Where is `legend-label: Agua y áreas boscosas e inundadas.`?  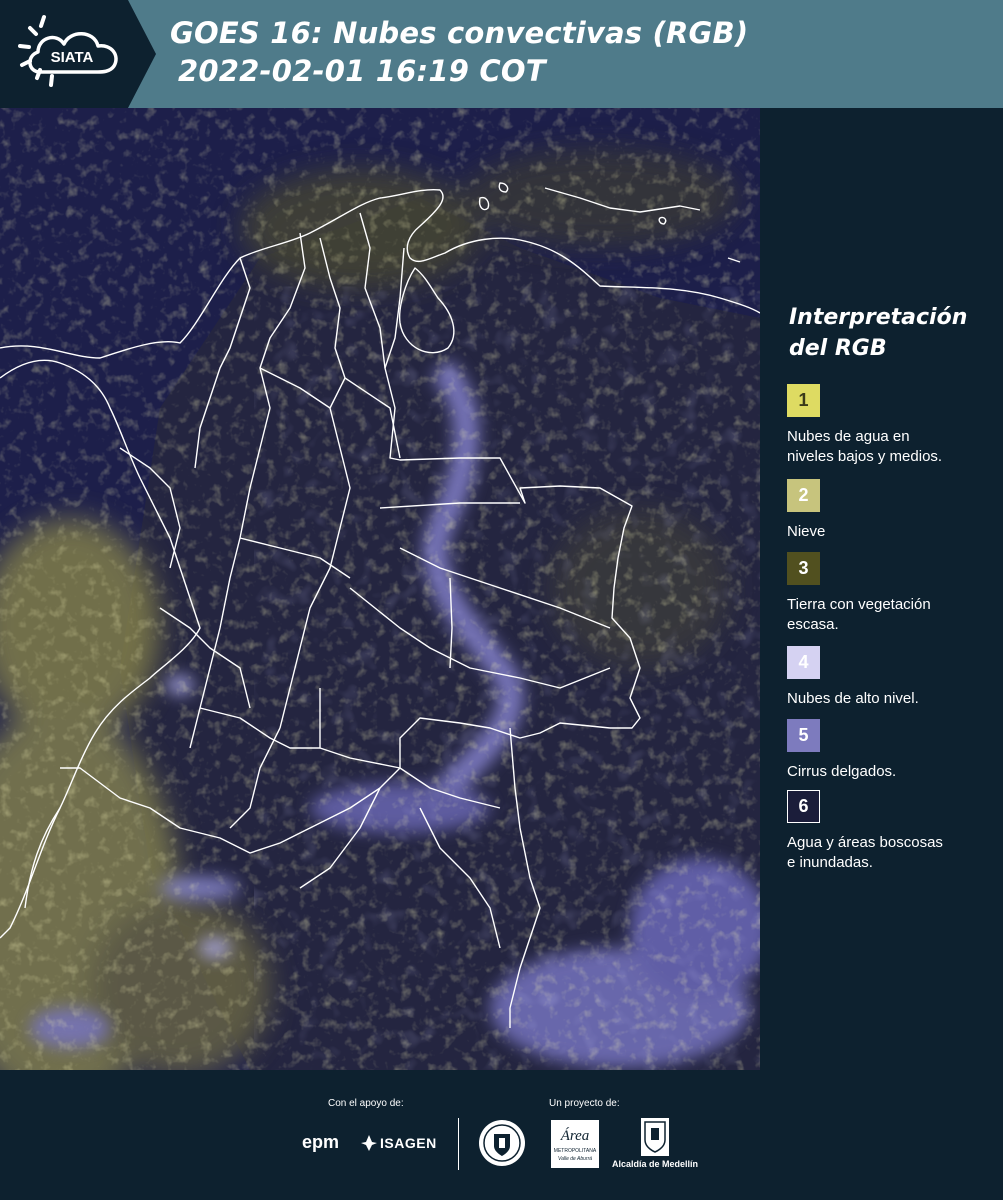 legend-label: Agua y áreas boscosas e inundadas. is located at coordinates (865, 852).